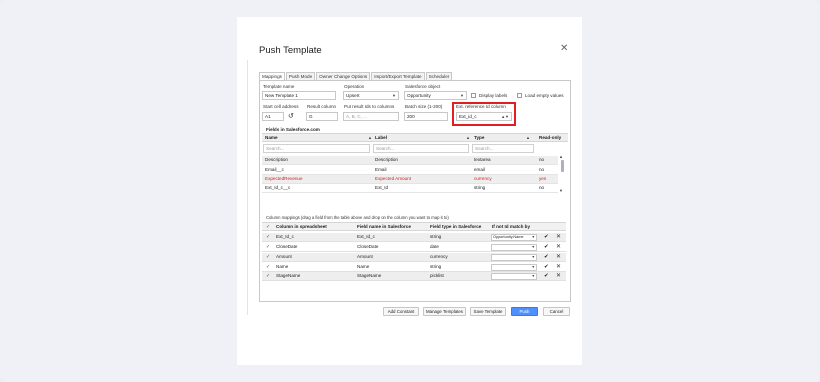 Image resolution: width=820 pixels, height=382 pixels. What do you see at coordinates (456, 226) in the screenshot?
I see `header-field-type: Field type in Salesforce` at bounding box center [456, 226].